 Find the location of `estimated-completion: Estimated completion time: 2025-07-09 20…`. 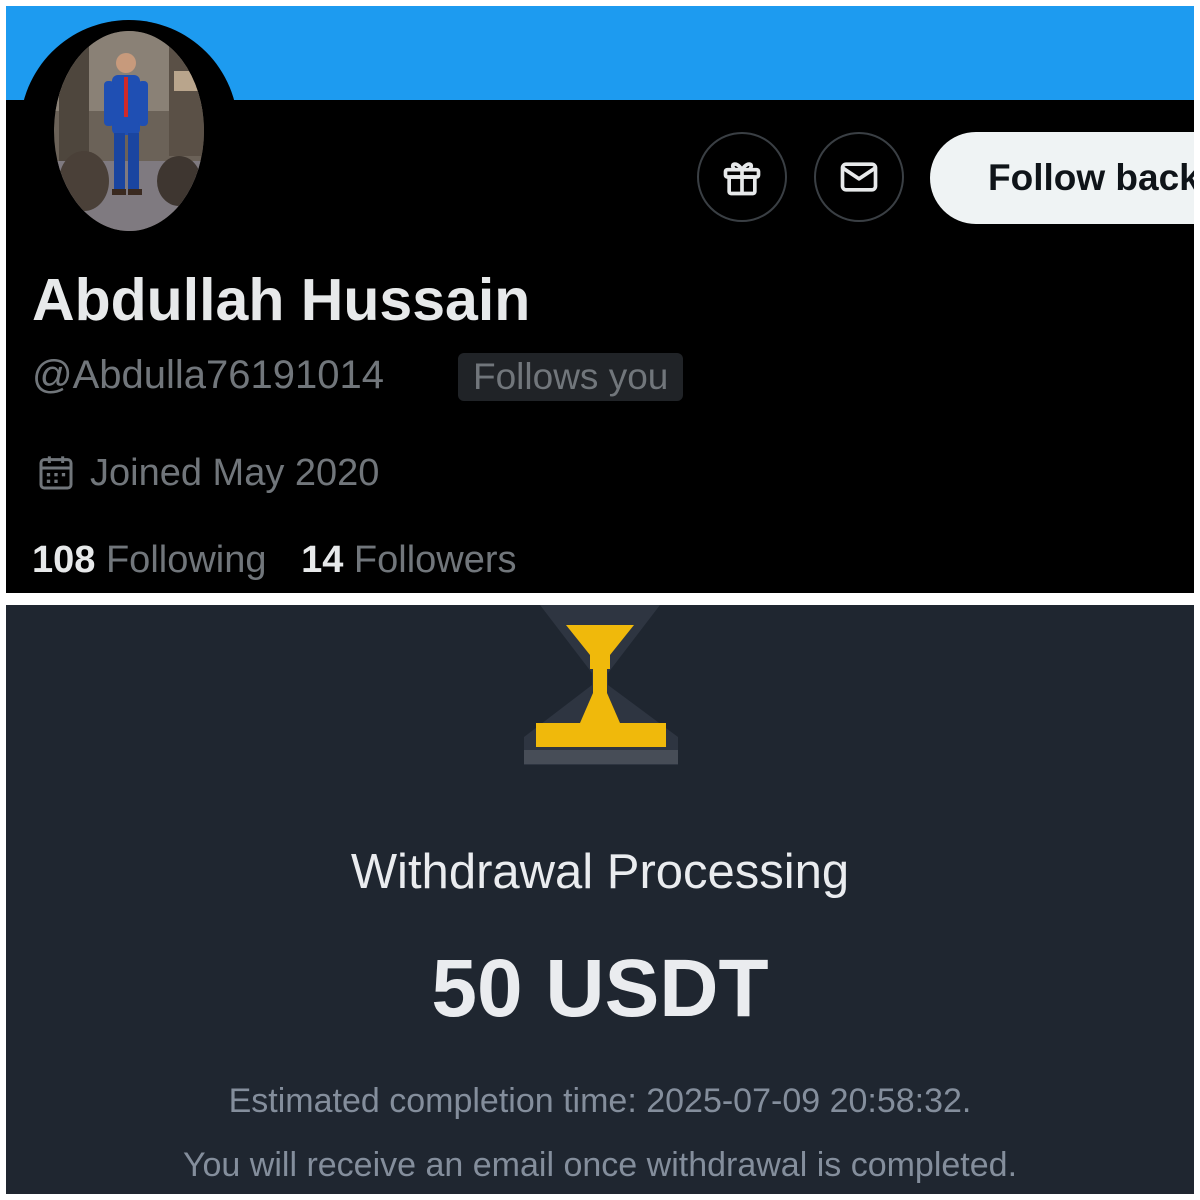

estimated-completion: Estimated completion time: 2025-07-09 20… is located at coordinates (600, 1101).